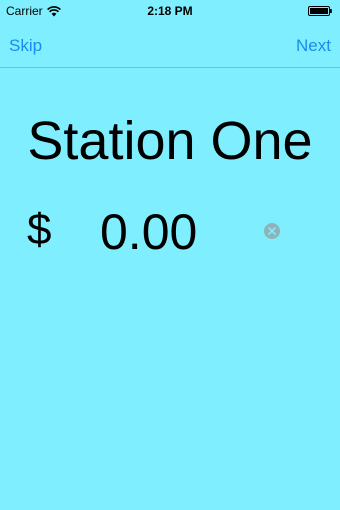  I want to click on clear-icon, so click(272, 231).